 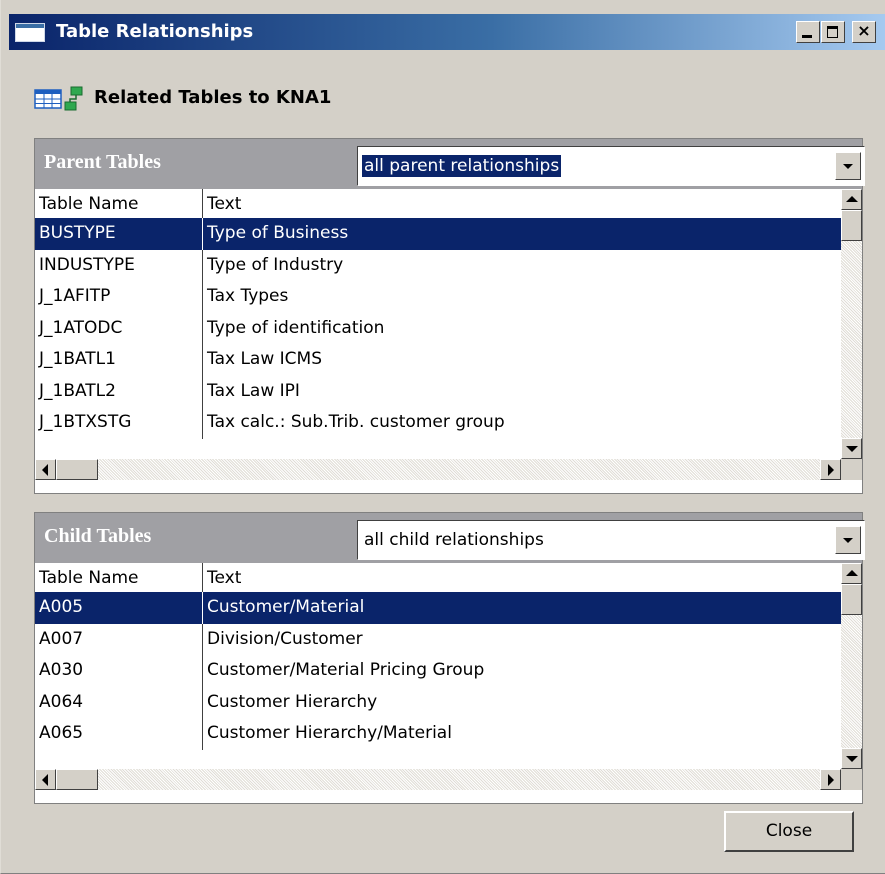 I want to click on table-row: A064 Customer Hierarchy, so click(x=438, y=702).